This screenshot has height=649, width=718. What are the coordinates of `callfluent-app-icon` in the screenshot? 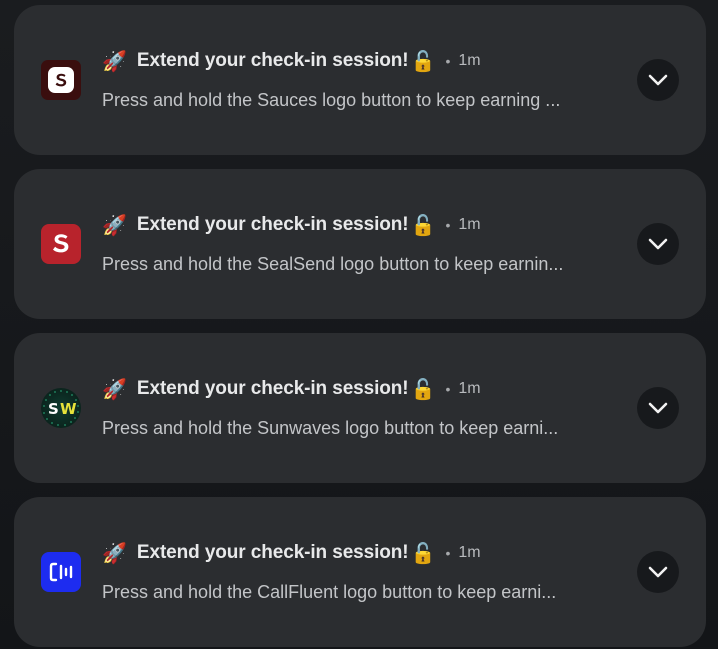 It's located at (61, 572).